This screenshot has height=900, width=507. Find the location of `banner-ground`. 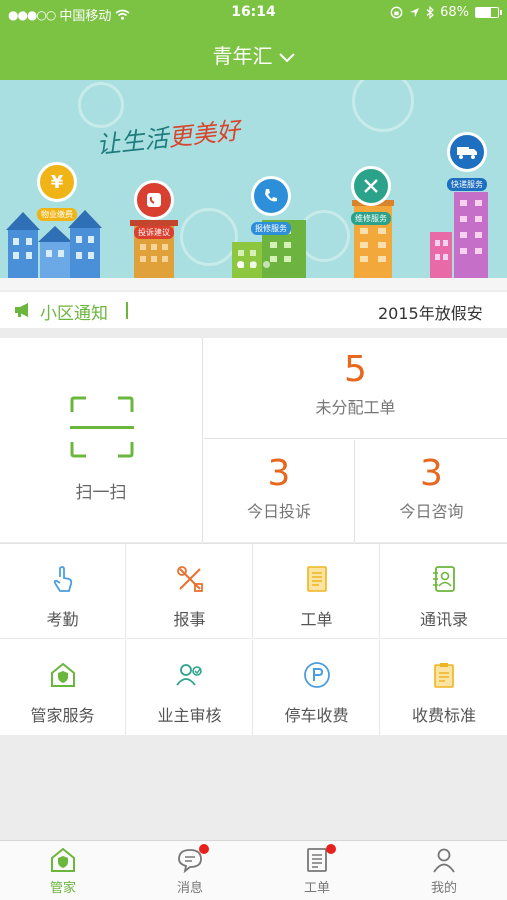

banner-ground is located at coordinates (253, 284).